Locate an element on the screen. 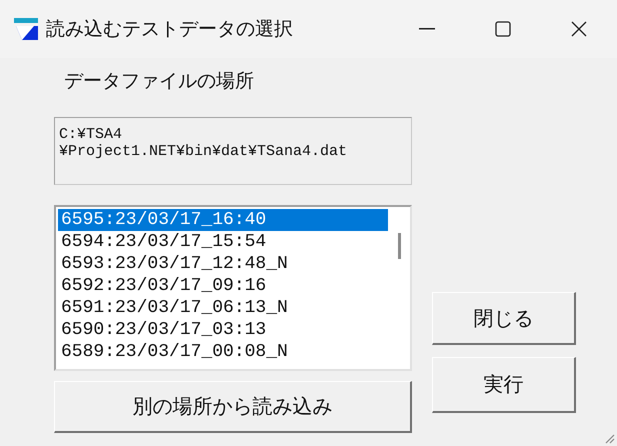 Image resolution: width=617 pixels, height=446 pixels. list-item: 6590:23/03/17_03:13 is located at coordinates (223, 330).